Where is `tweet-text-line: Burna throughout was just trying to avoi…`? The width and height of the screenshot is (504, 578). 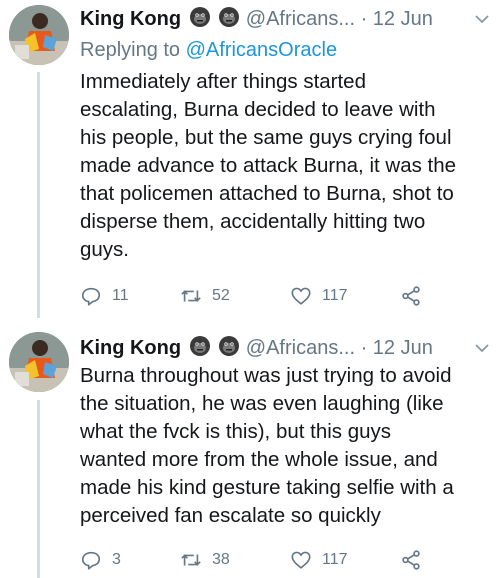 tweet-text-line: Burna throughout was just trying to avoi… is located at coordinates (266, 375).